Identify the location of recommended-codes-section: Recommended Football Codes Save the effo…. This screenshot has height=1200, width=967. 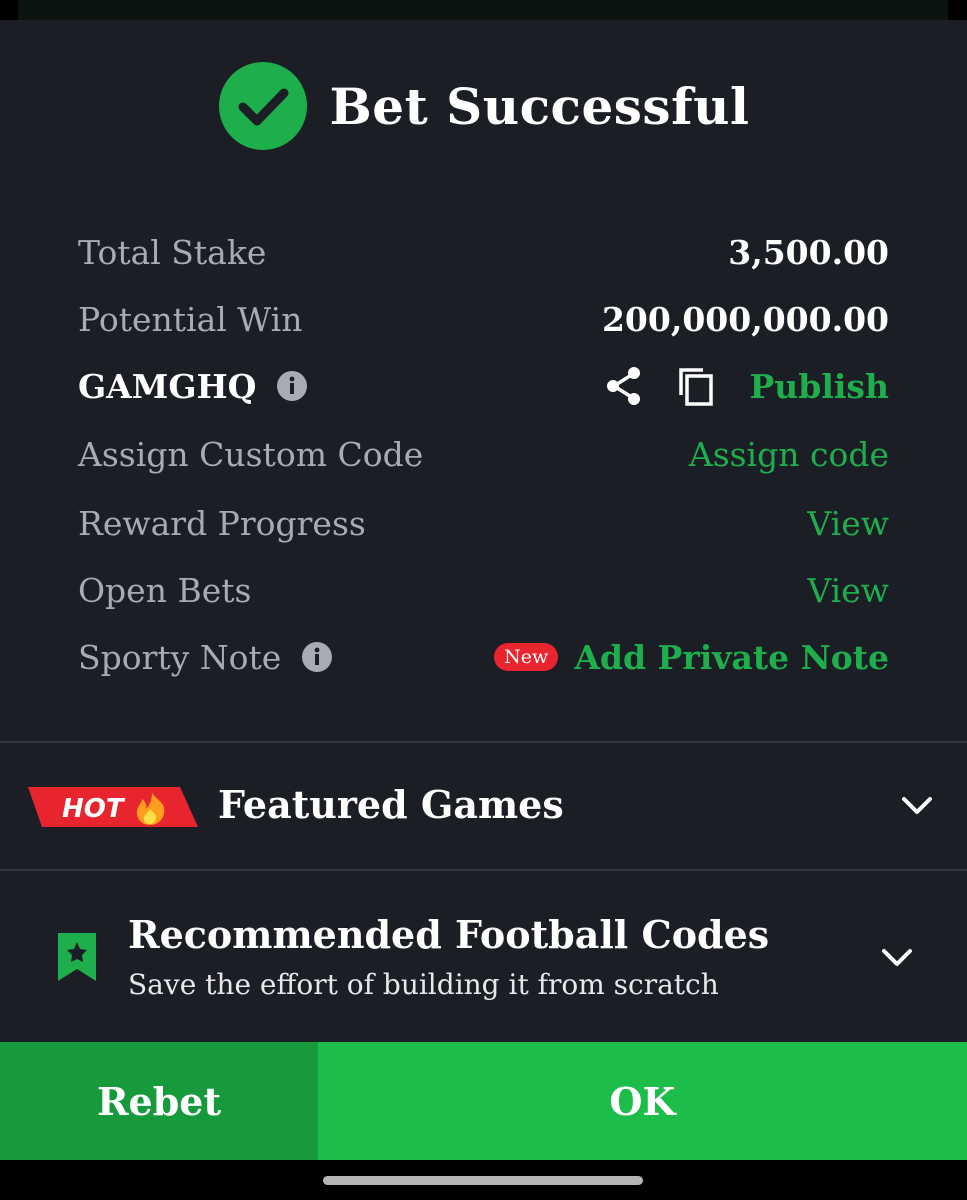
(483, 957).